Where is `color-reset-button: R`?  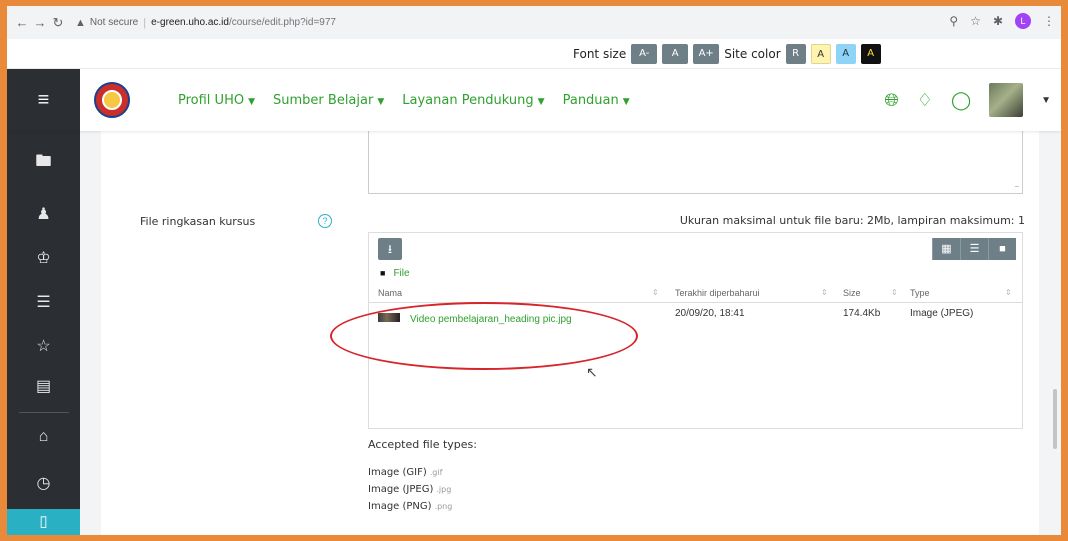
color-reset-button: R is located at coordinates (795, 54).